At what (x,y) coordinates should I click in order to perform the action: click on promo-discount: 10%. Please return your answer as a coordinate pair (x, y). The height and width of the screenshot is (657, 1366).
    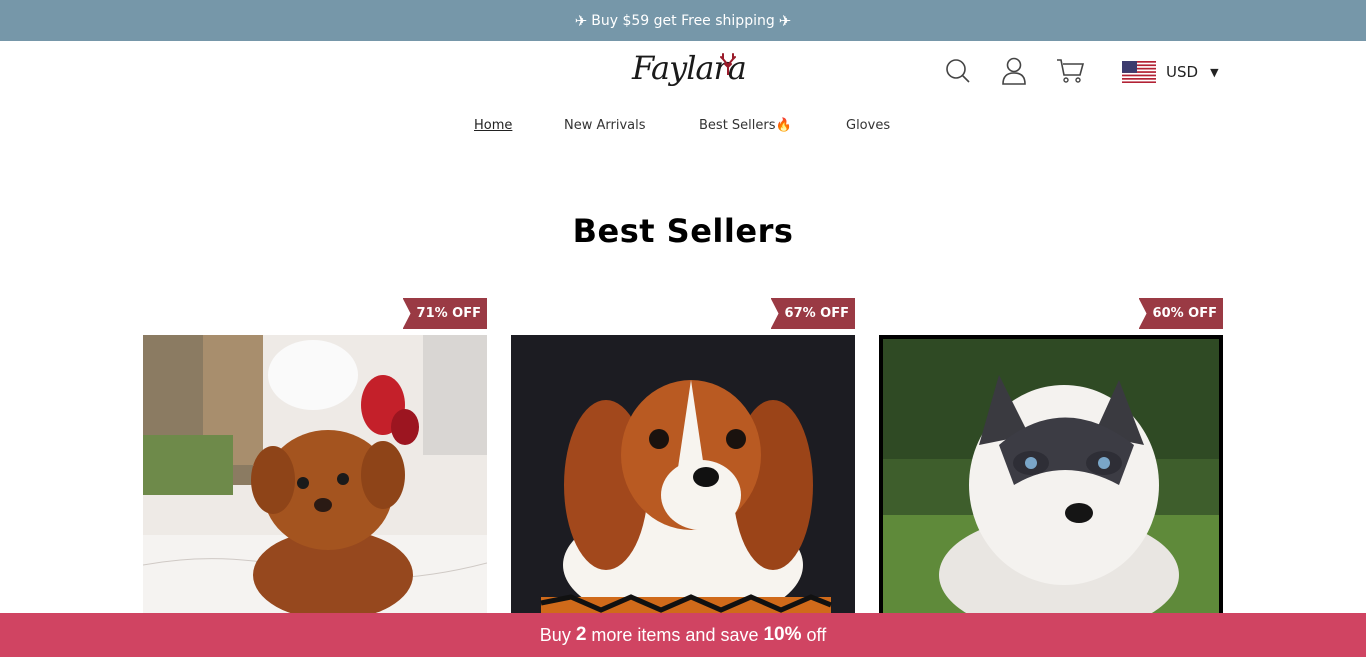
    Looking at the image, I should click on (782, 634).